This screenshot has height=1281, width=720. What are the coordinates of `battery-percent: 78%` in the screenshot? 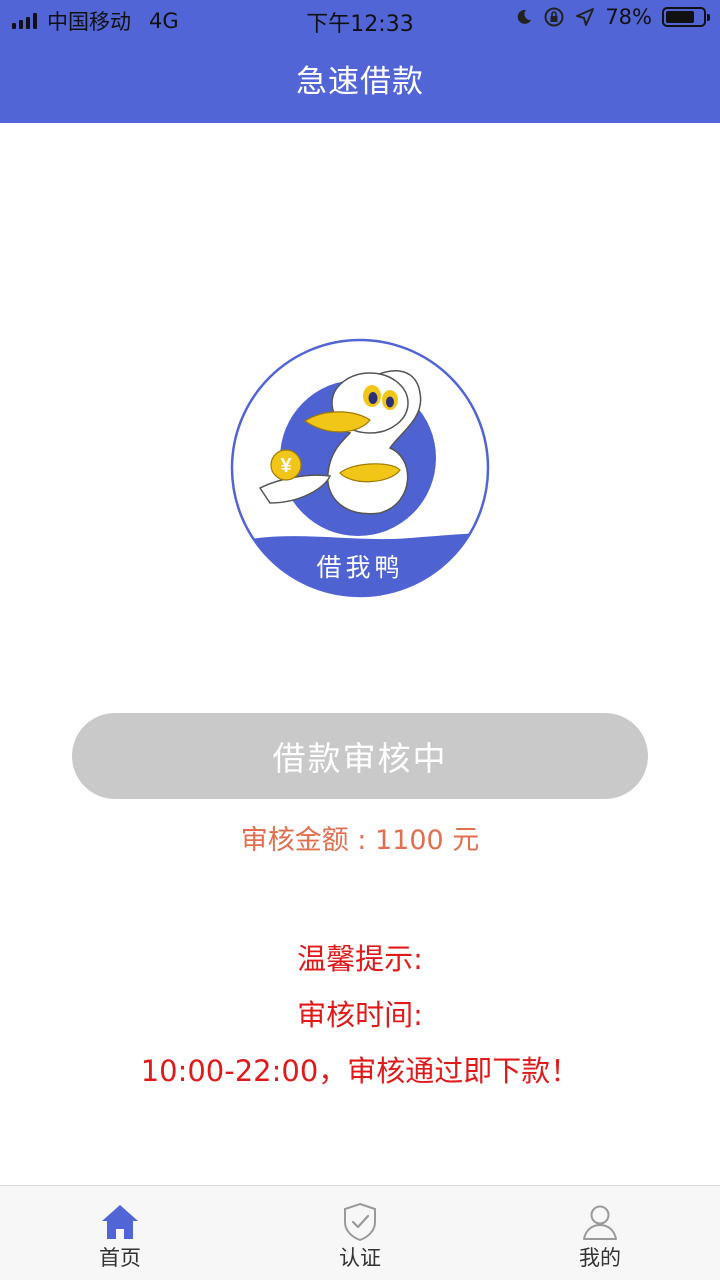 It's located at (628, 17).